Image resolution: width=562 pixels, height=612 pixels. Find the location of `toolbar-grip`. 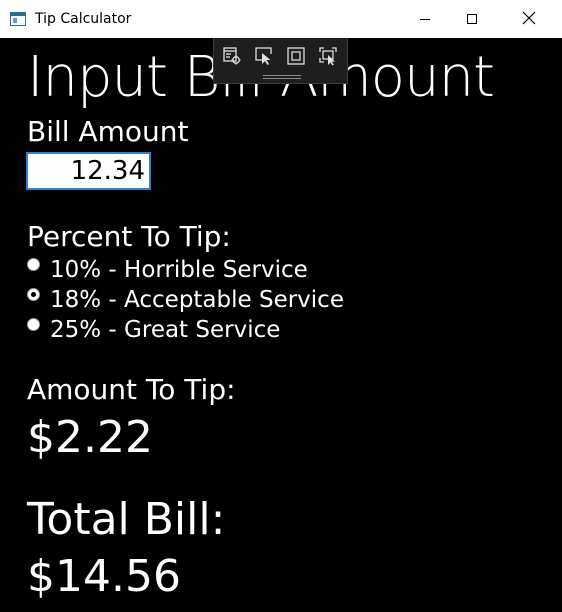

toolbar-grip is located at coordinates (282, 77).